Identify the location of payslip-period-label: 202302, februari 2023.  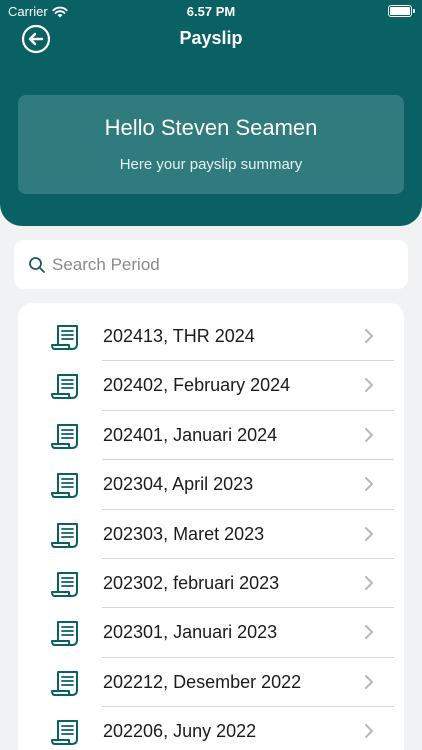
(191, 583).